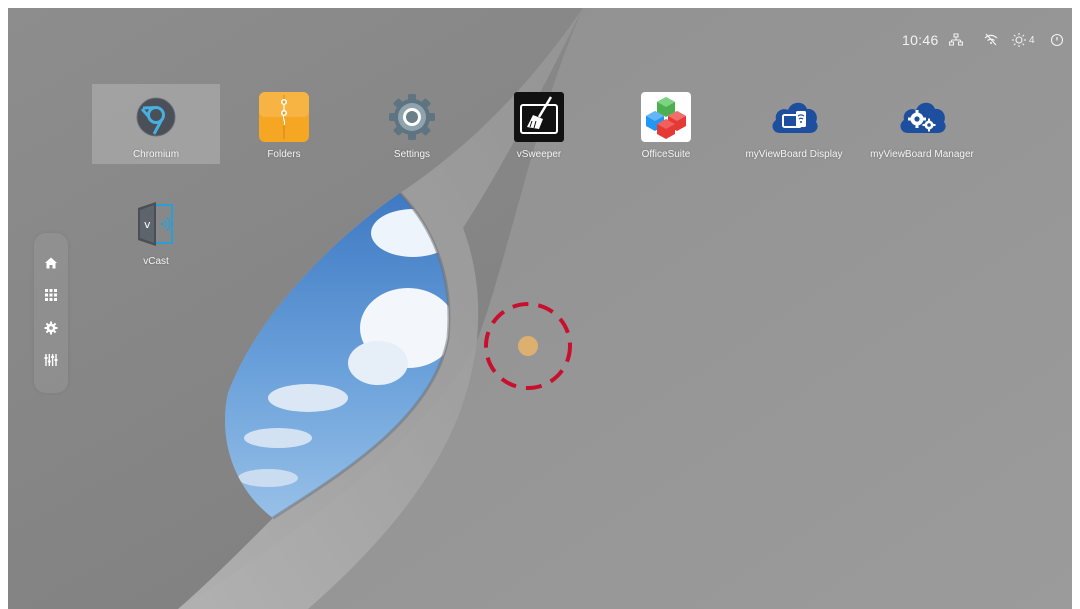 The image size is (1080, 609). What do you see at coordinates (794, 154) in the screenshot?
I see `app-label: myViewBoard Display` at bounding box center [794, 154].